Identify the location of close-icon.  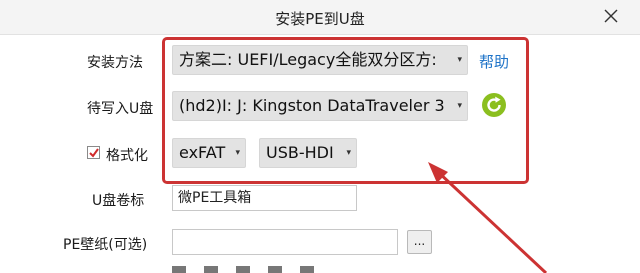
(611, 16).